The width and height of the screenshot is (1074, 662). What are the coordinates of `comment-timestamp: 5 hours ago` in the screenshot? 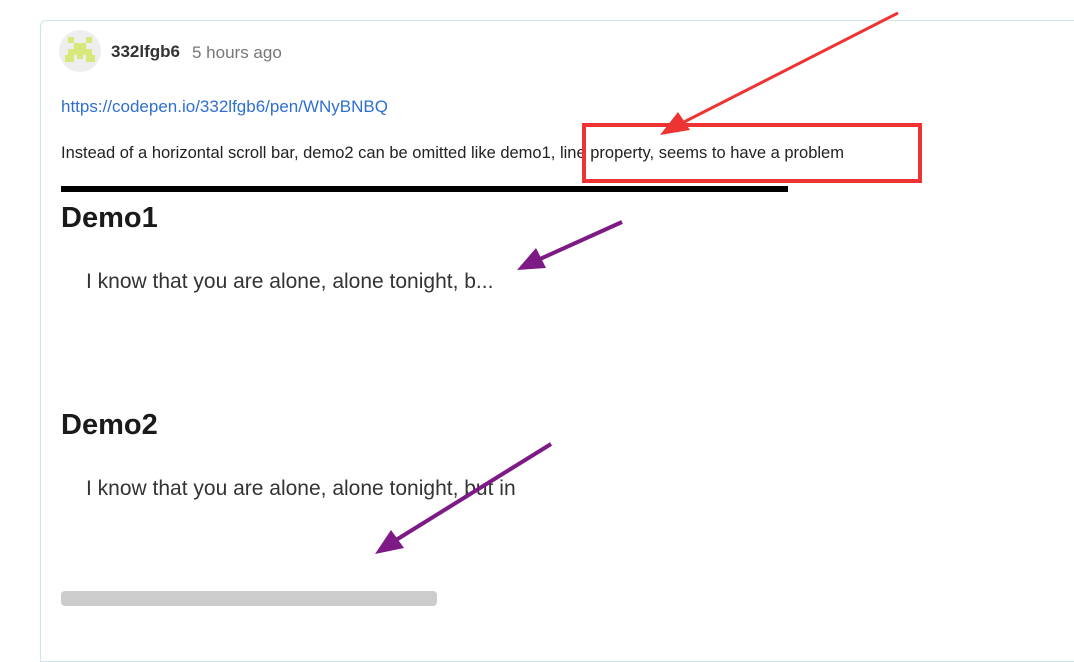 It's located at (237, 52).